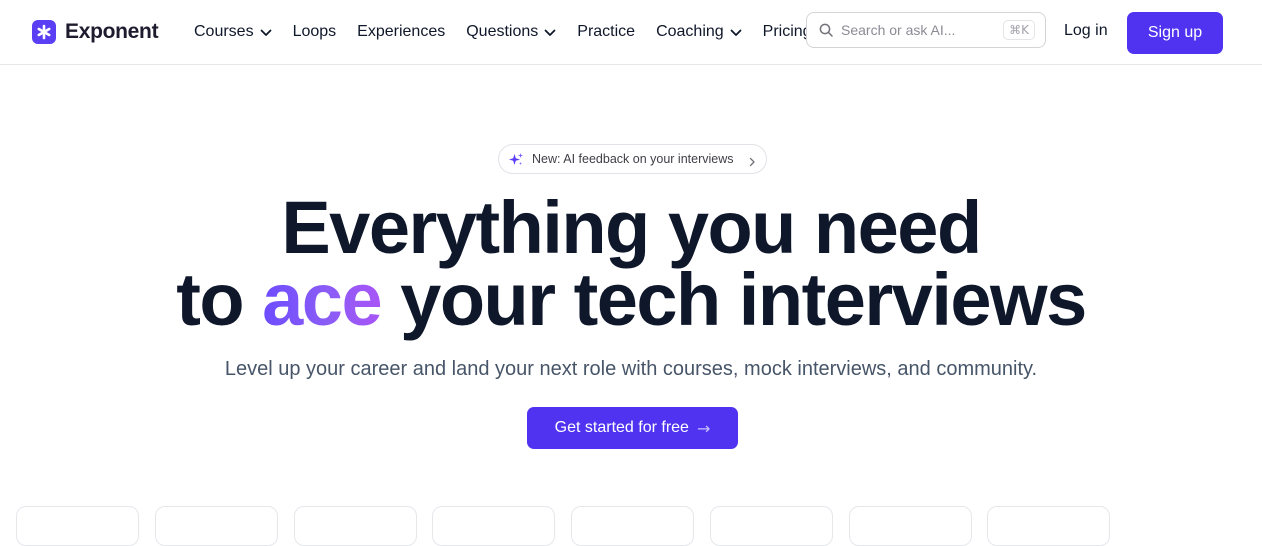  Describe the element at coordinates (224, 31) in the screenshot. I see `nav-item-label: Courses` at that location.